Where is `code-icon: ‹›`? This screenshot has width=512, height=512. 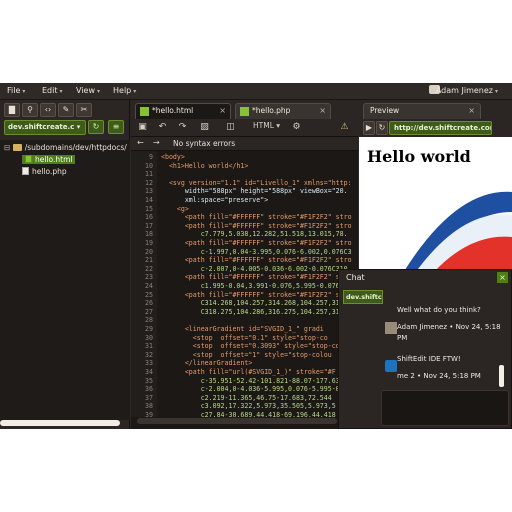 code-icon: ‹› is located at coordinates (48, 110).